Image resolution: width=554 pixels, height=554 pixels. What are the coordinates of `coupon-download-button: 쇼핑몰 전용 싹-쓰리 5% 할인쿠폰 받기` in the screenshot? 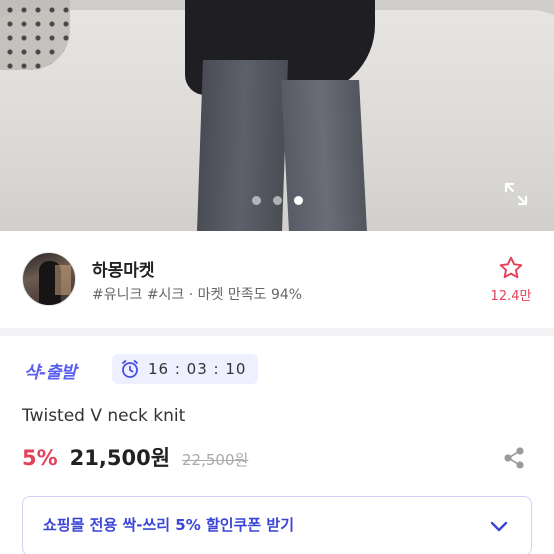 It's located at (277, 525).